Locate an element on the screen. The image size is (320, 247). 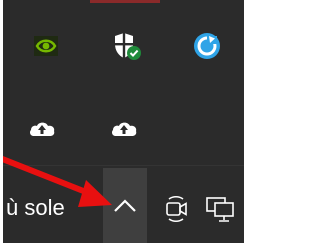
nvidia-icon is located at coordinates (46, 46).